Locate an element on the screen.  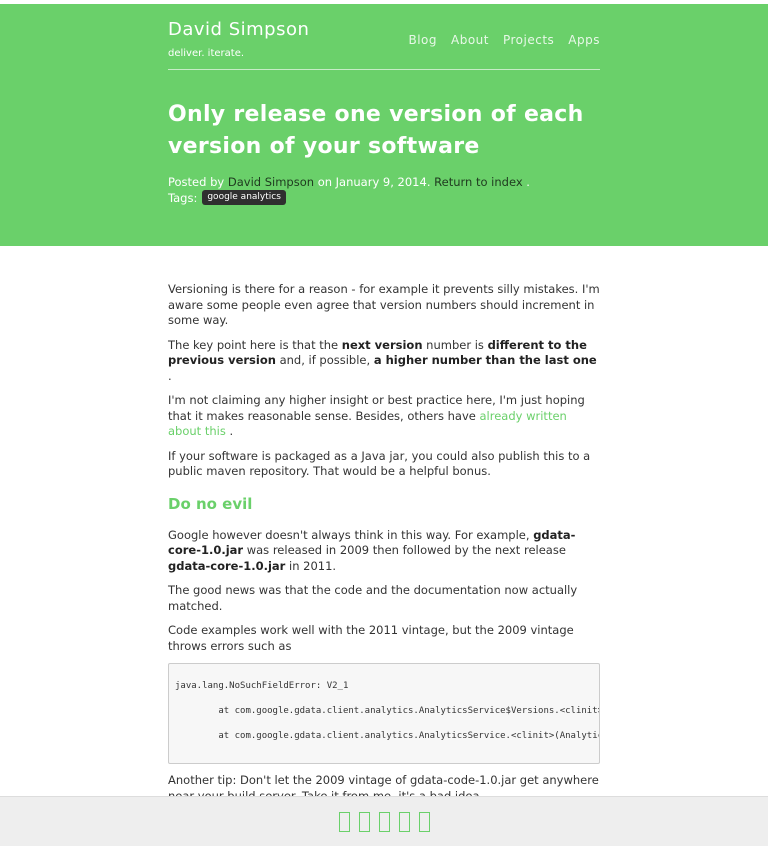
text-run: number is is located at coordinates (455, 344).